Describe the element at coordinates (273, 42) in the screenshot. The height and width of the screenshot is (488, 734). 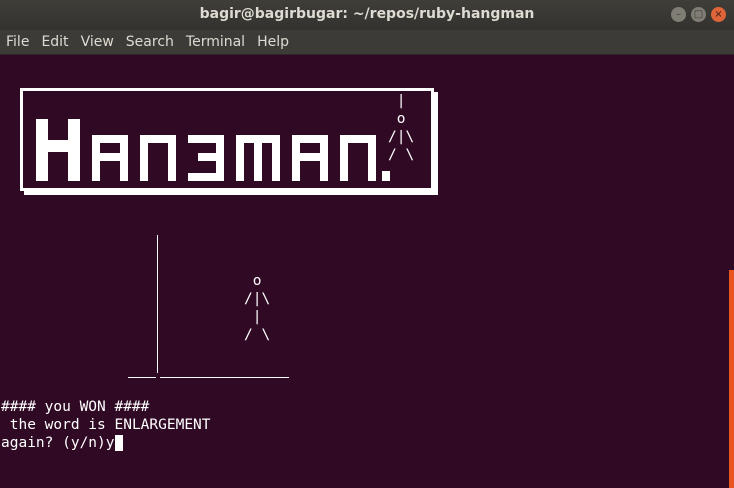
I see `menu-help: Help` at that location.